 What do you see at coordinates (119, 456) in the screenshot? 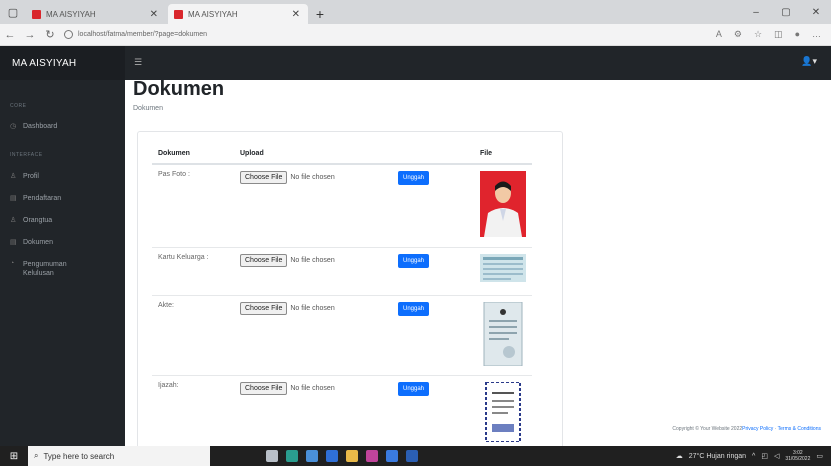
I see `taskbar-search: ⌕ Type here to search` at bounding box center [119, 456].